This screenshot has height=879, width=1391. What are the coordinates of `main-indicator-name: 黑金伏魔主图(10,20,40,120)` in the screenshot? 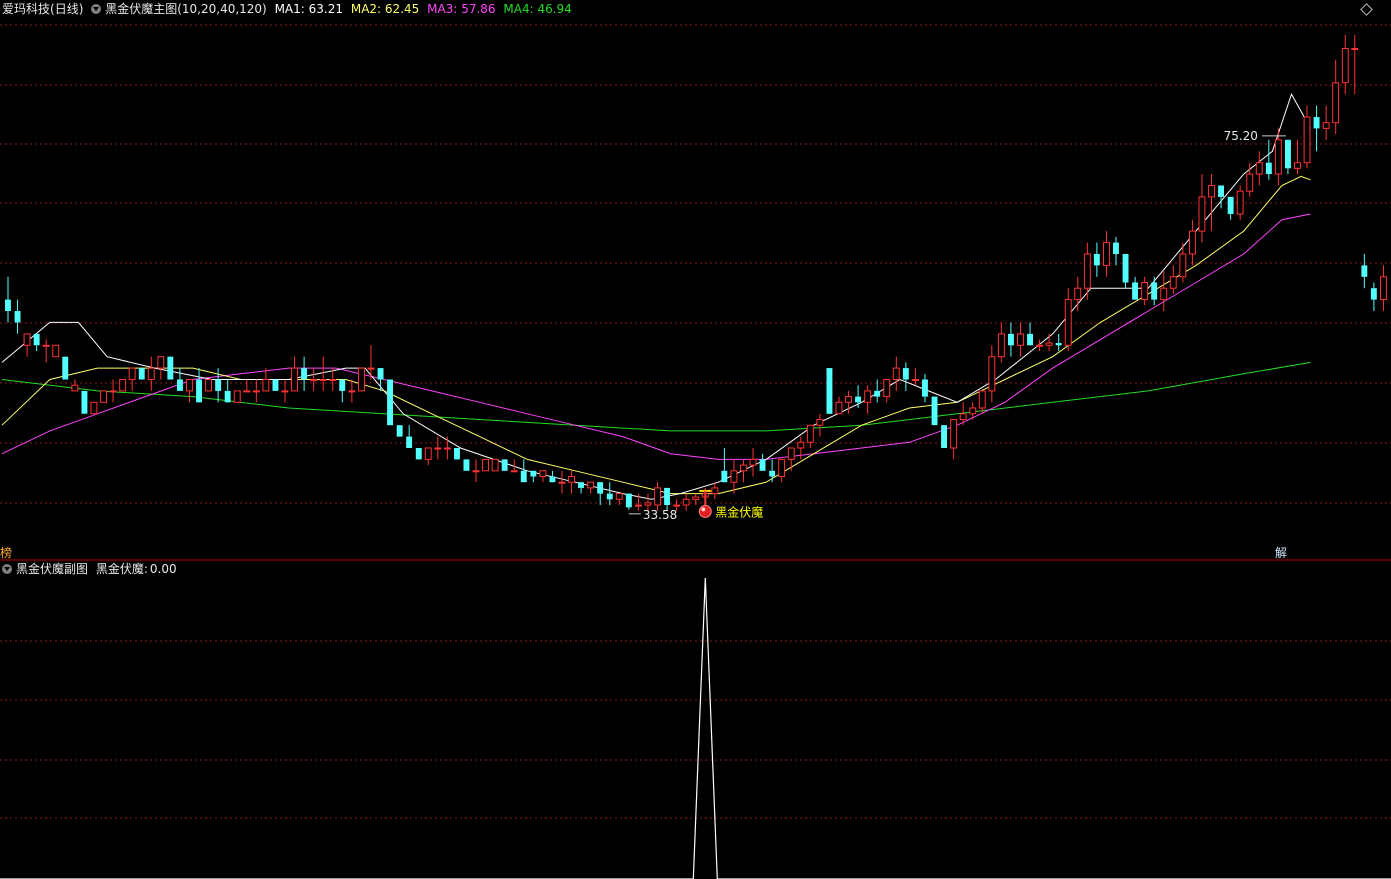 It's located at (186, 9).